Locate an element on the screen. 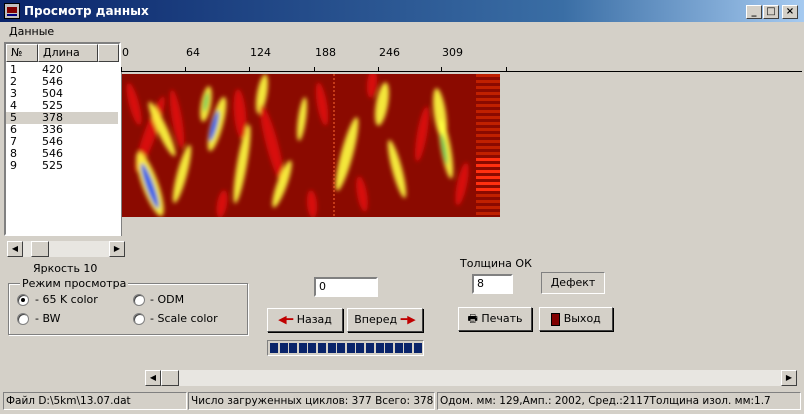  row-number: 9 is located at coordinates (13, 165).